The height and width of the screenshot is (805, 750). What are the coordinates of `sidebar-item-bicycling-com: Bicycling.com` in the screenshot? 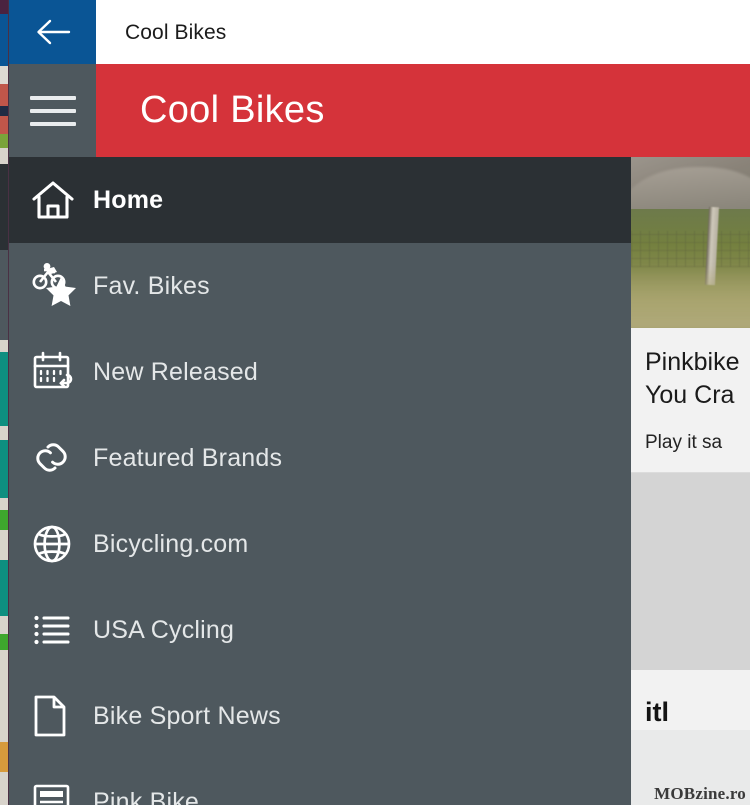 It's located at (320, 544).